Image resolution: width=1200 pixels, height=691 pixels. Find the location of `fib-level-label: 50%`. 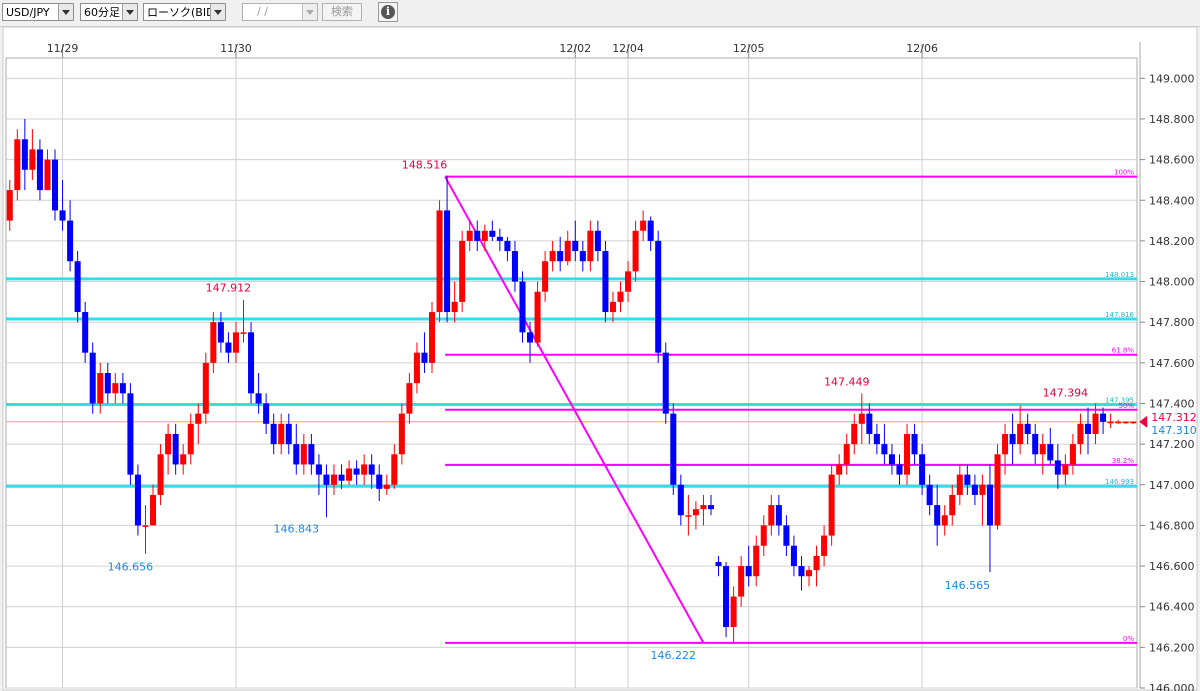

fib-level-label: 50% is located at coordinates (1126, 406).